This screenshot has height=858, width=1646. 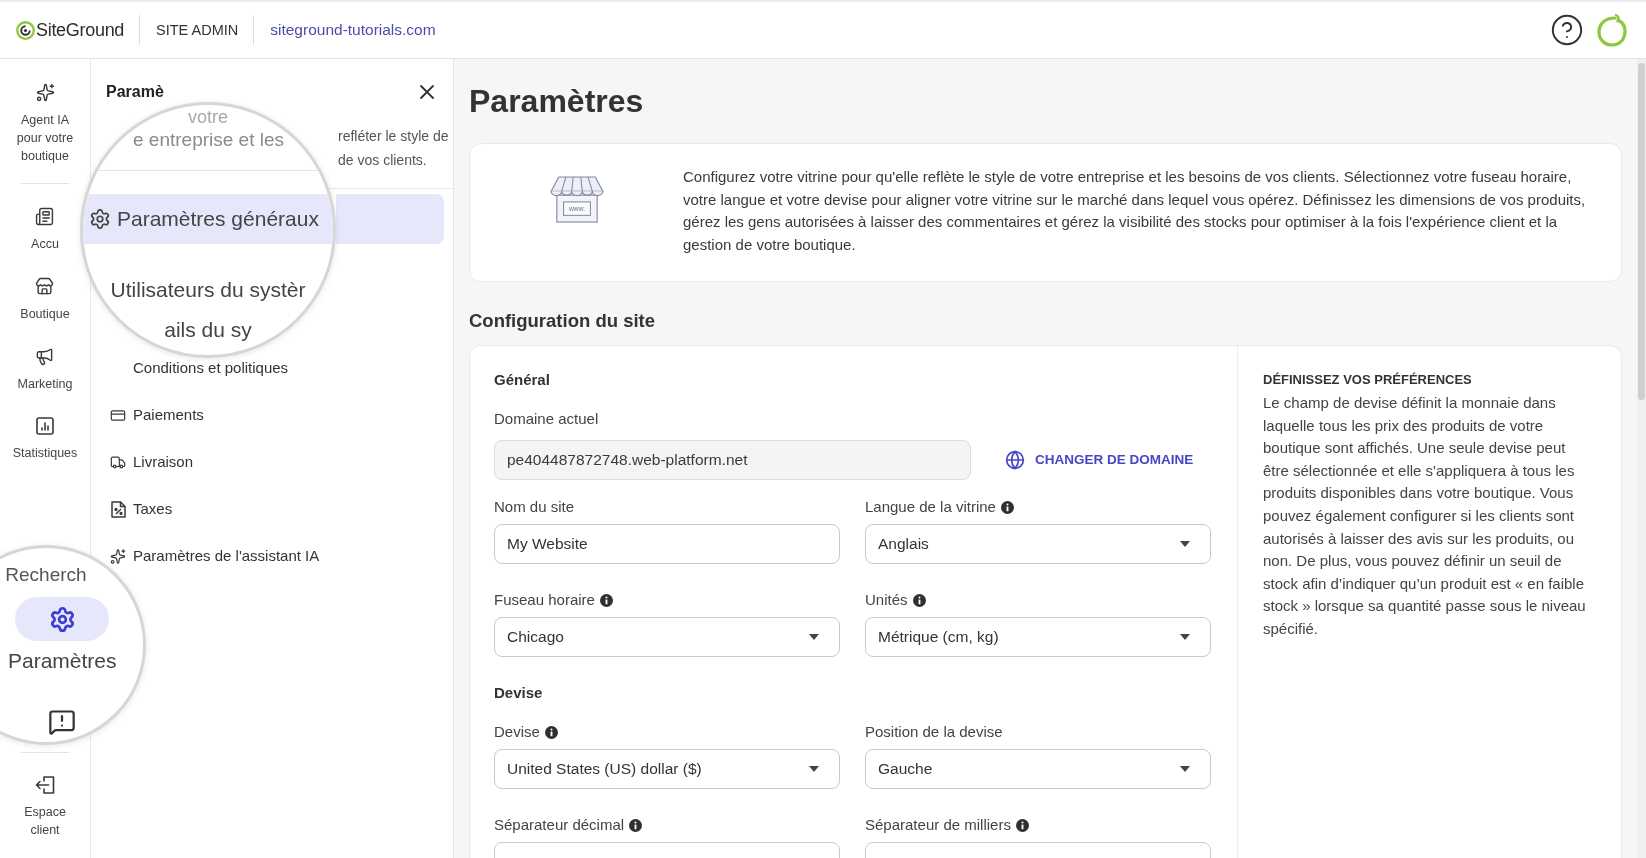 What do you see at coordinates (208, 117) in the screenshot?
I see `magnified-text: votre` at bounding box center [208, 117].